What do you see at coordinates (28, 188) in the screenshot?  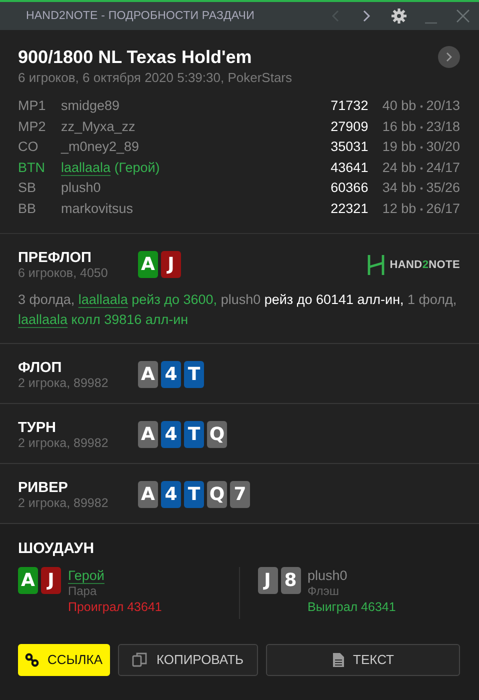 I see `player-position: SB` at bounding box center [28, 188].